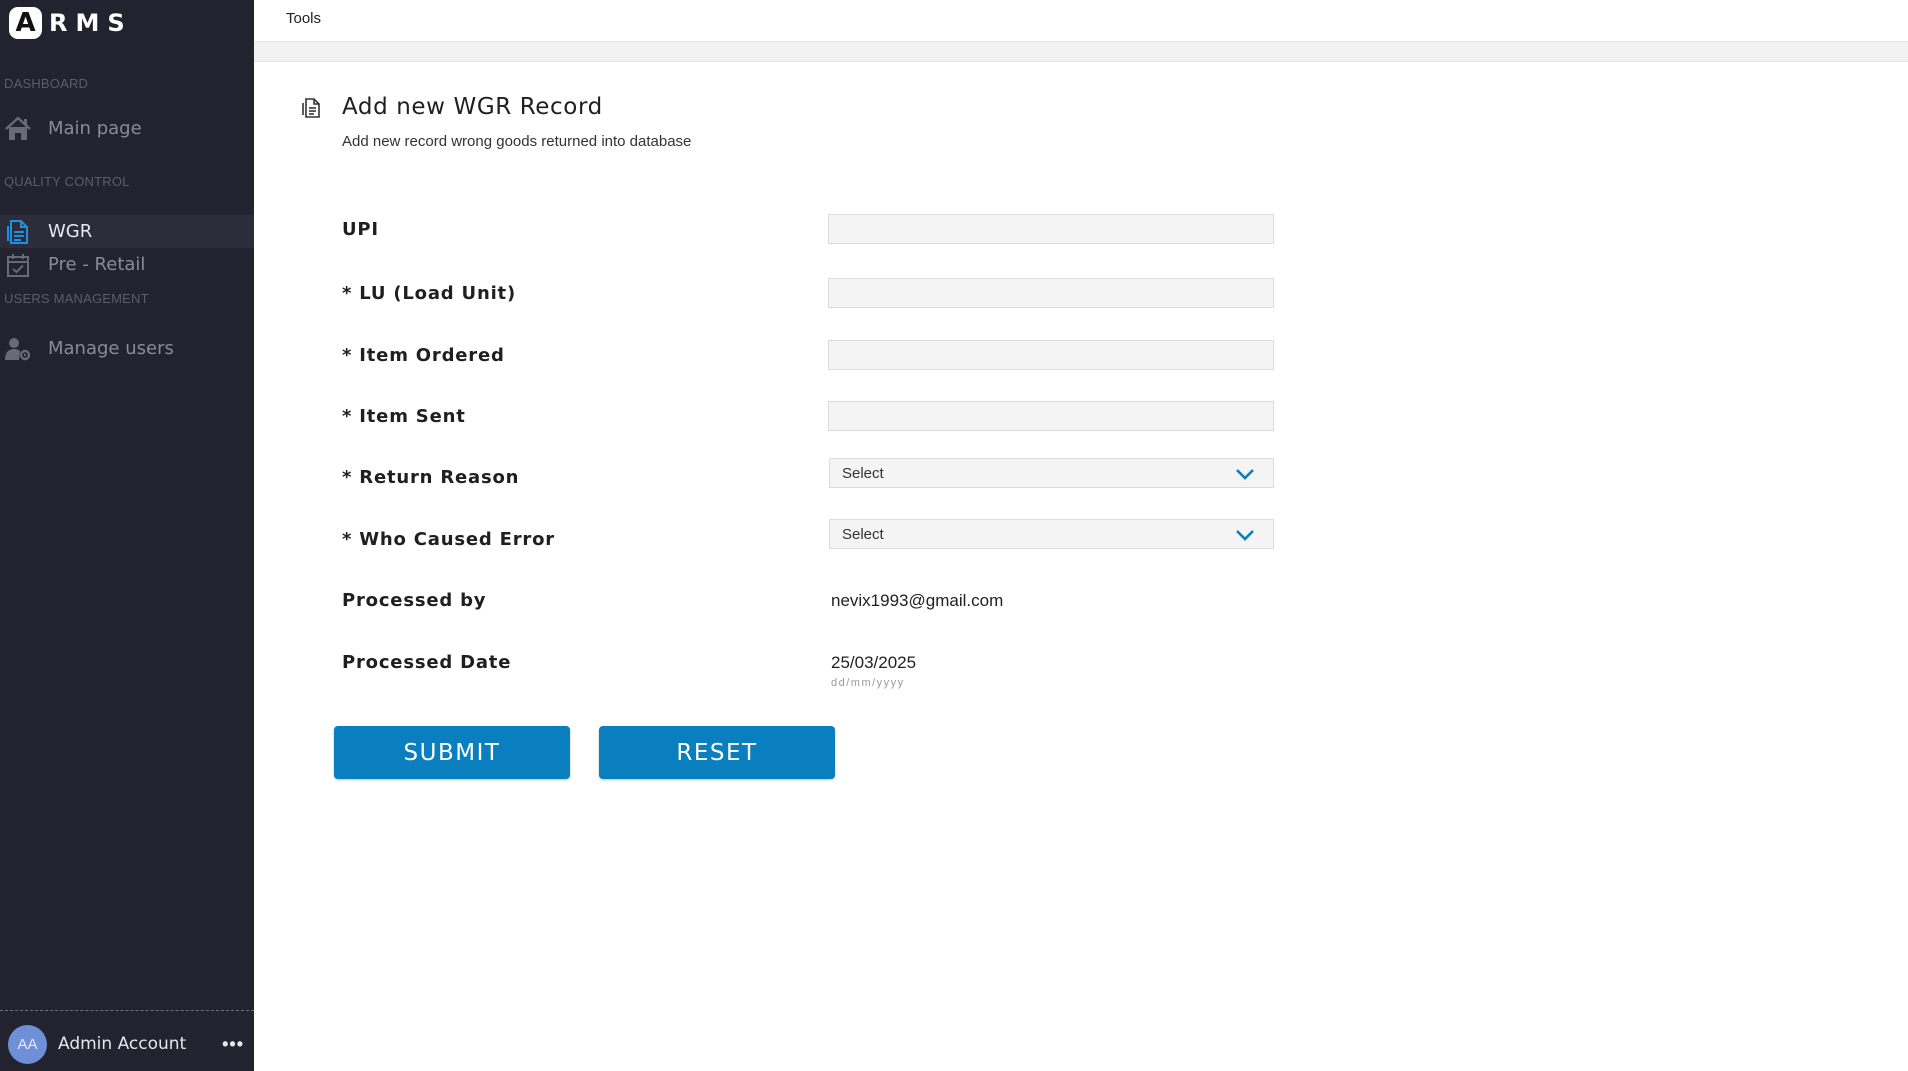 The height and width of the screenshot is (1071, 1908). What do you see at coordinates (1051, 293) in the screenshot?
I see `lu-input` at bounding box center [1051, 293].